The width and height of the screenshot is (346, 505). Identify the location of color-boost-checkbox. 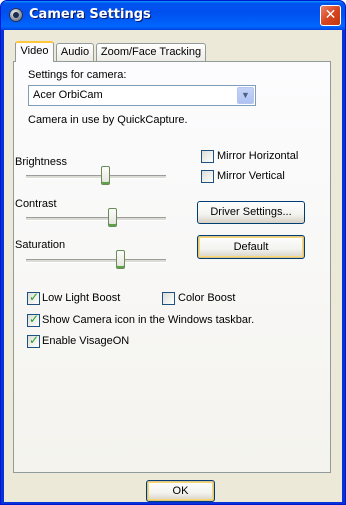
(168, 298).